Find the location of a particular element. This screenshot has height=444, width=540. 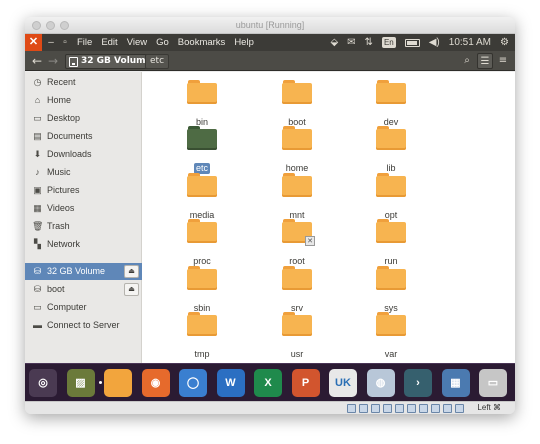

photo-viewer-icon: ▨ is located at coordinates (80, 383).